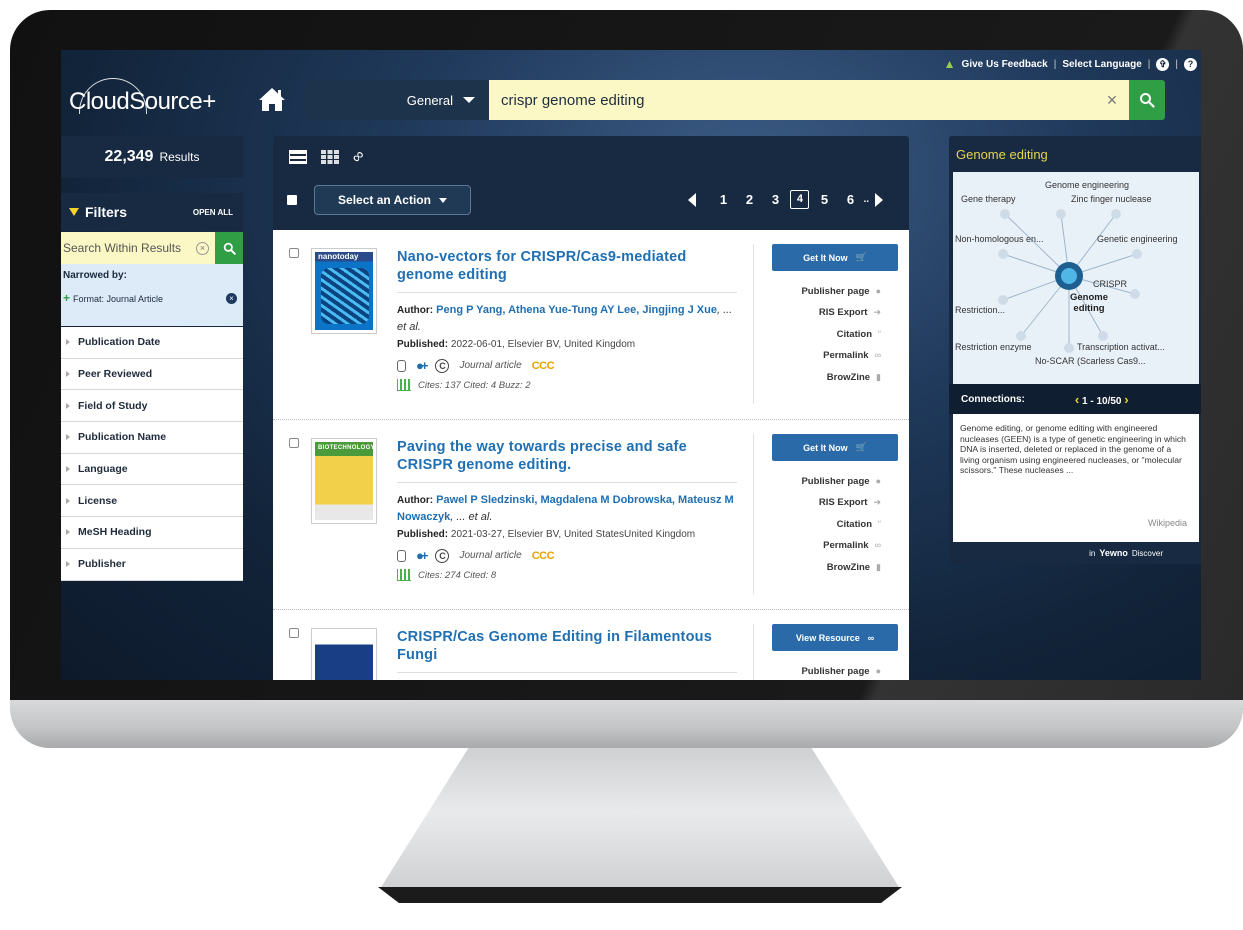 The height and width of the screenshot is (930, 1243). Describe the element at coordinates (861, 447) in the screenshot. I see `cart-icon: 🛒` at that location.